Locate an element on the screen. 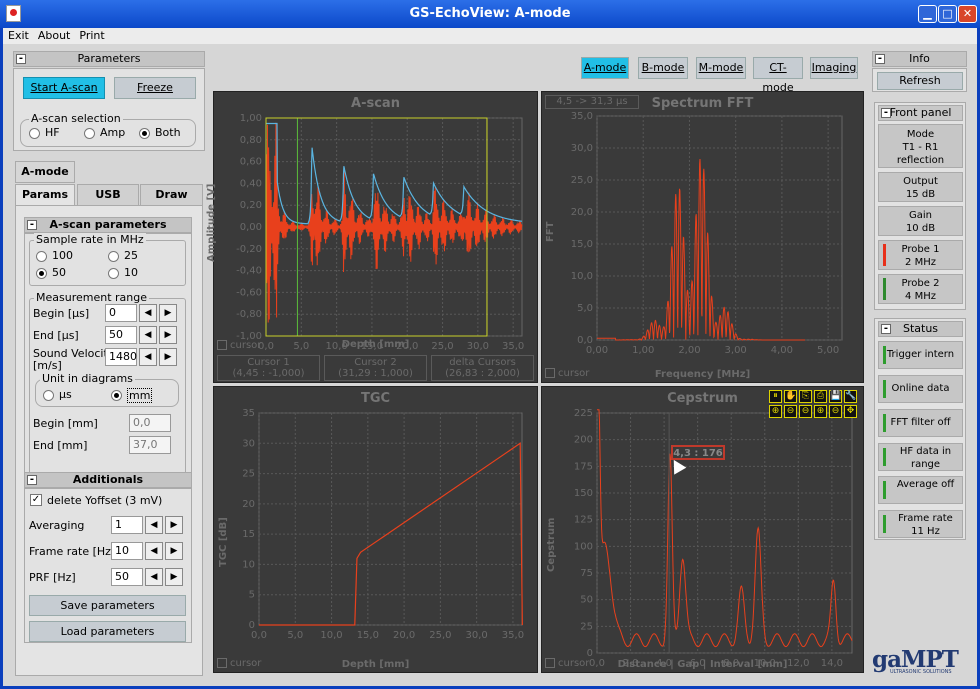 The height and width of the screenshot is (689, 980). zoom-out-icon: ⊖ is located at coordinates (790, 411).